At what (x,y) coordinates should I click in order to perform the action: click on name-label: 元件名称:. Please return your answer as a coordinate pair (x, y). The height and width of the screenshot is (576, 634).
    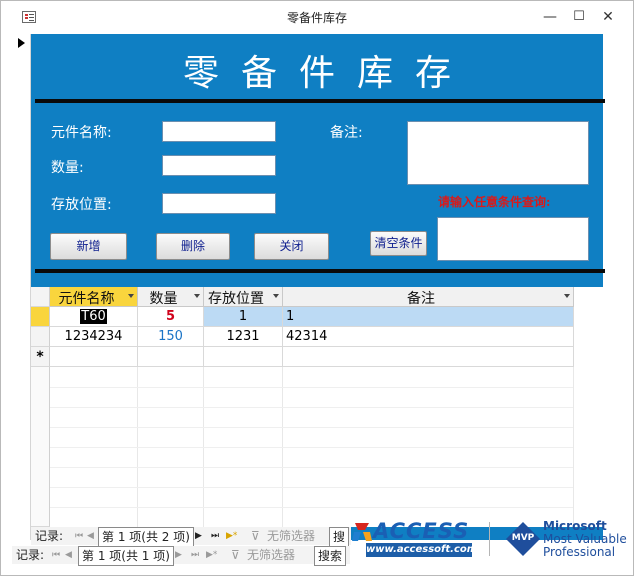
    Looking at the image, I should click on (81, 133).